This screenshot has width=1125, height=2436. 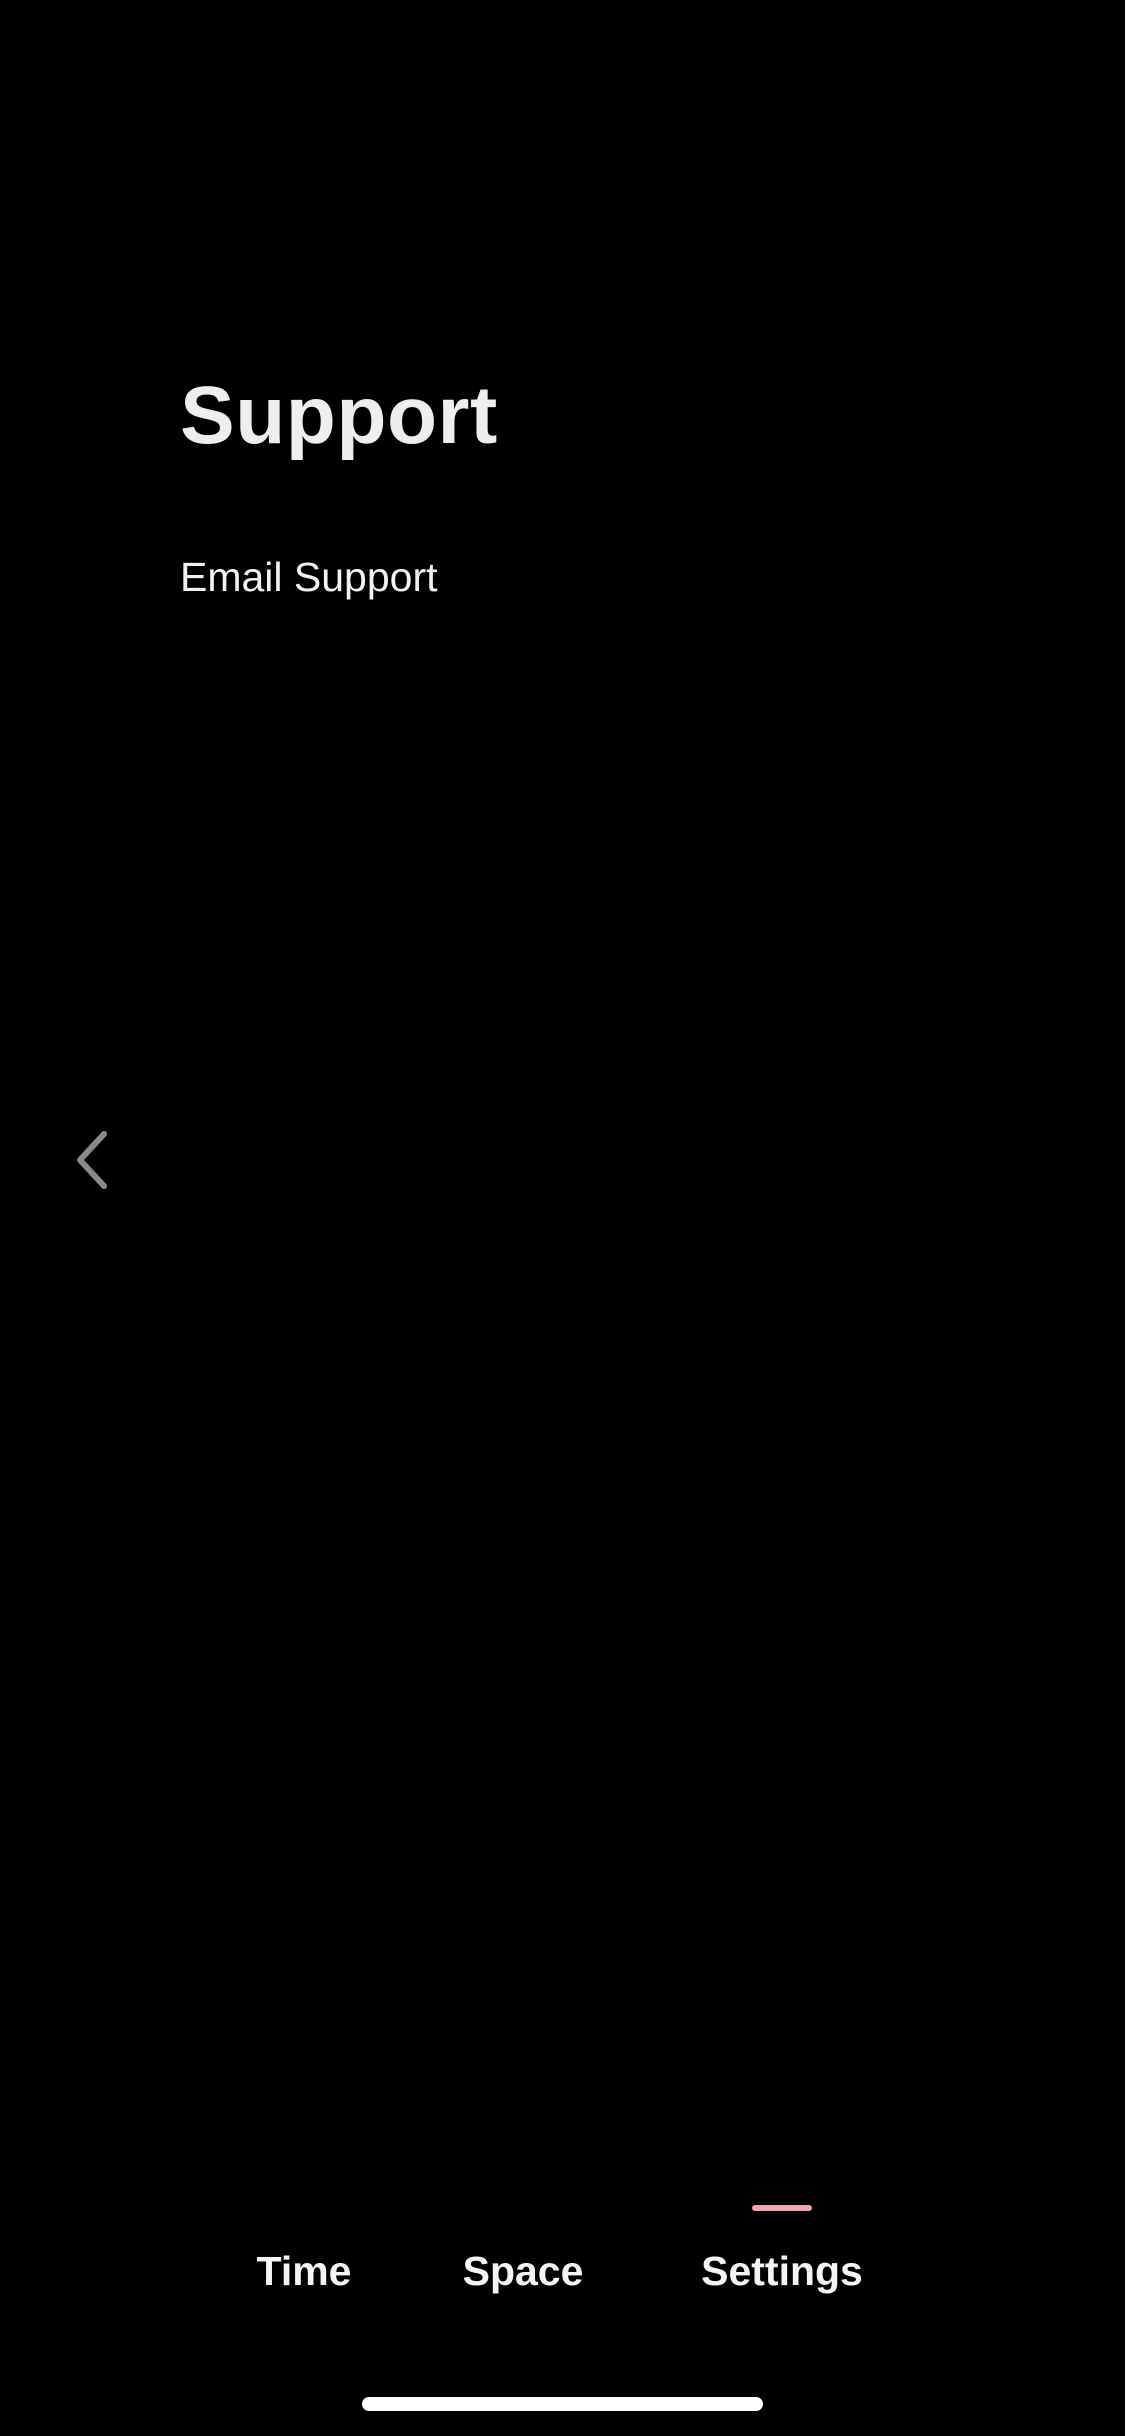 I want to click on bottom-tab-bar: Time Space Settings, so click(x=562, y=2240).